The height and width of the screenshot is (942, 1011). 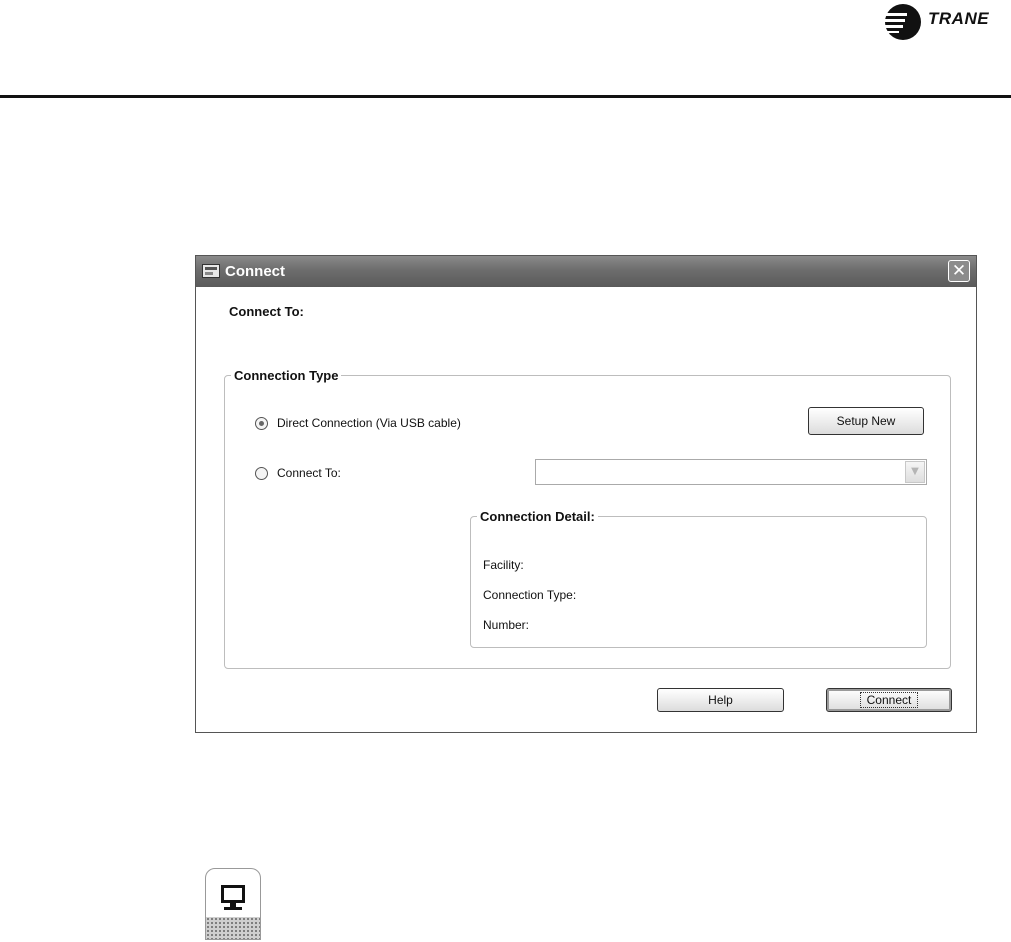 I want to click on setup-new-button: Setup New, so click(x=866, y=421).